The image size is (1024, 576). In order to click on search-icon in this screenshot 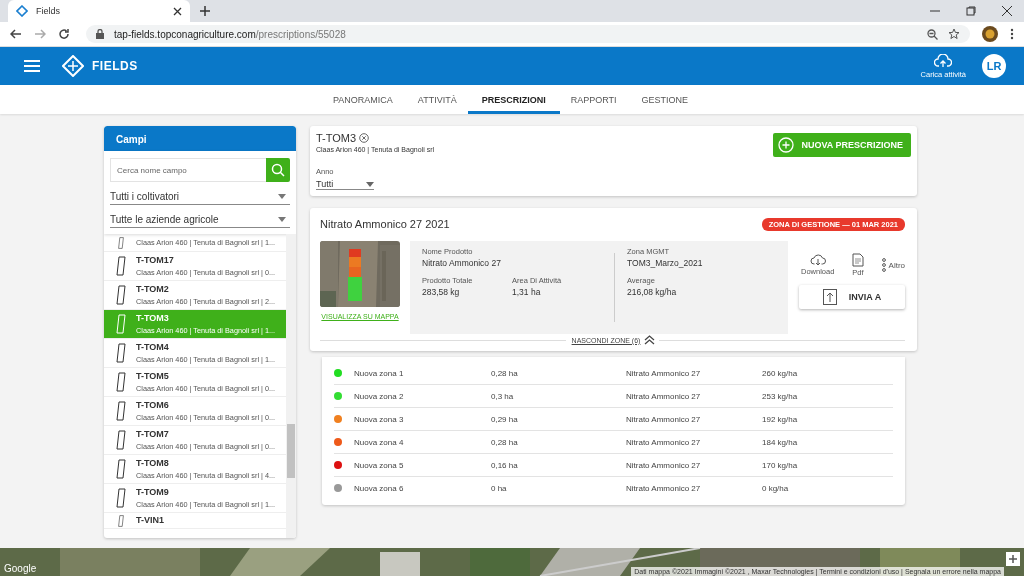, I will do `click(278, 170)`.